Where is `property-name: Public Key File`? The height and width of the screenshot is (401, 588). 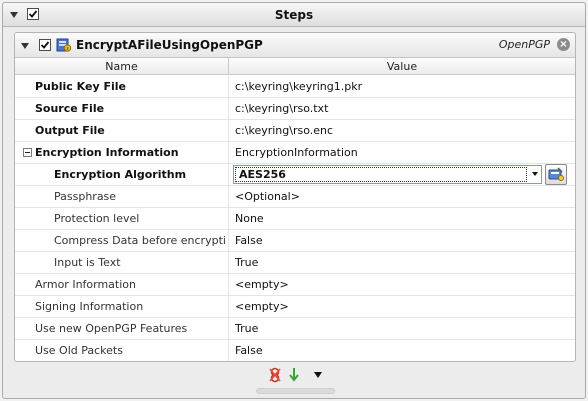
property-name: Public Key File is located at coordinates (80, 86).